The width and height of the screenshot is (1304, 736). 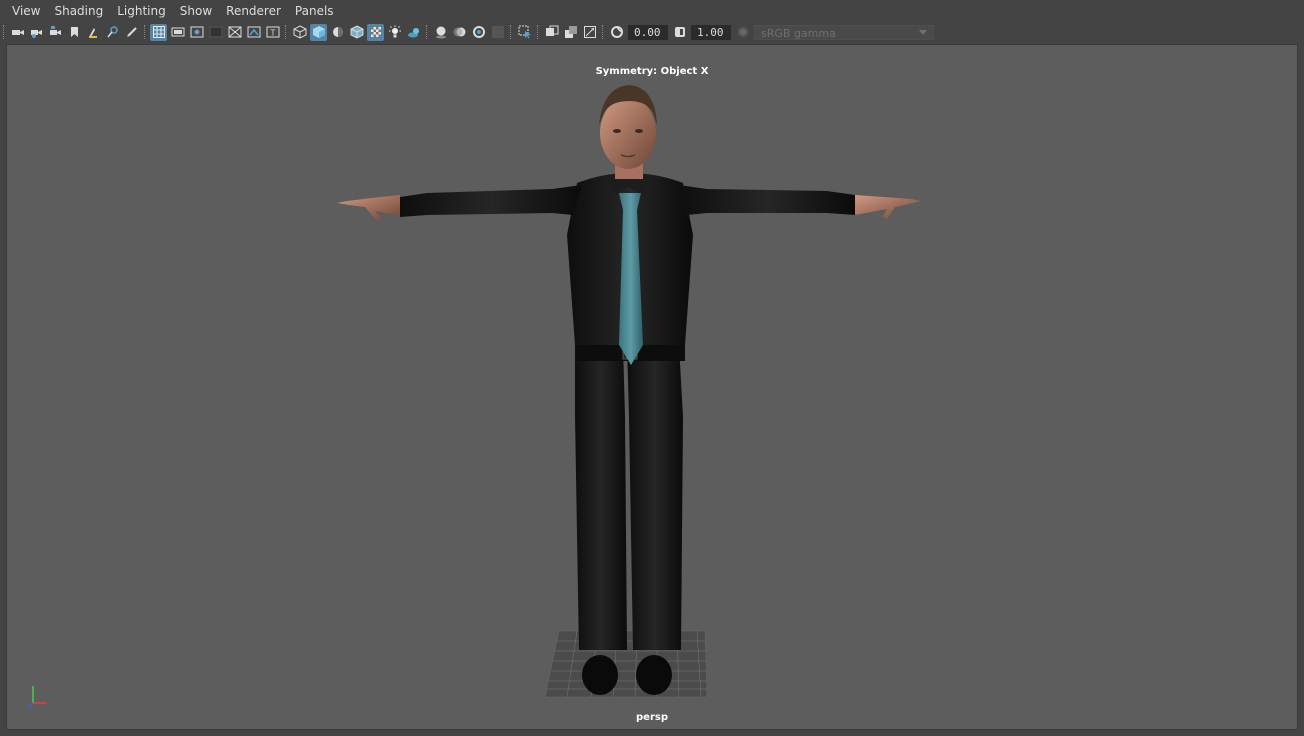 What do you see at coordinates (524, 32) in the screenshot?
I see `isolate-select-icon` at bounding box center [524, 32].